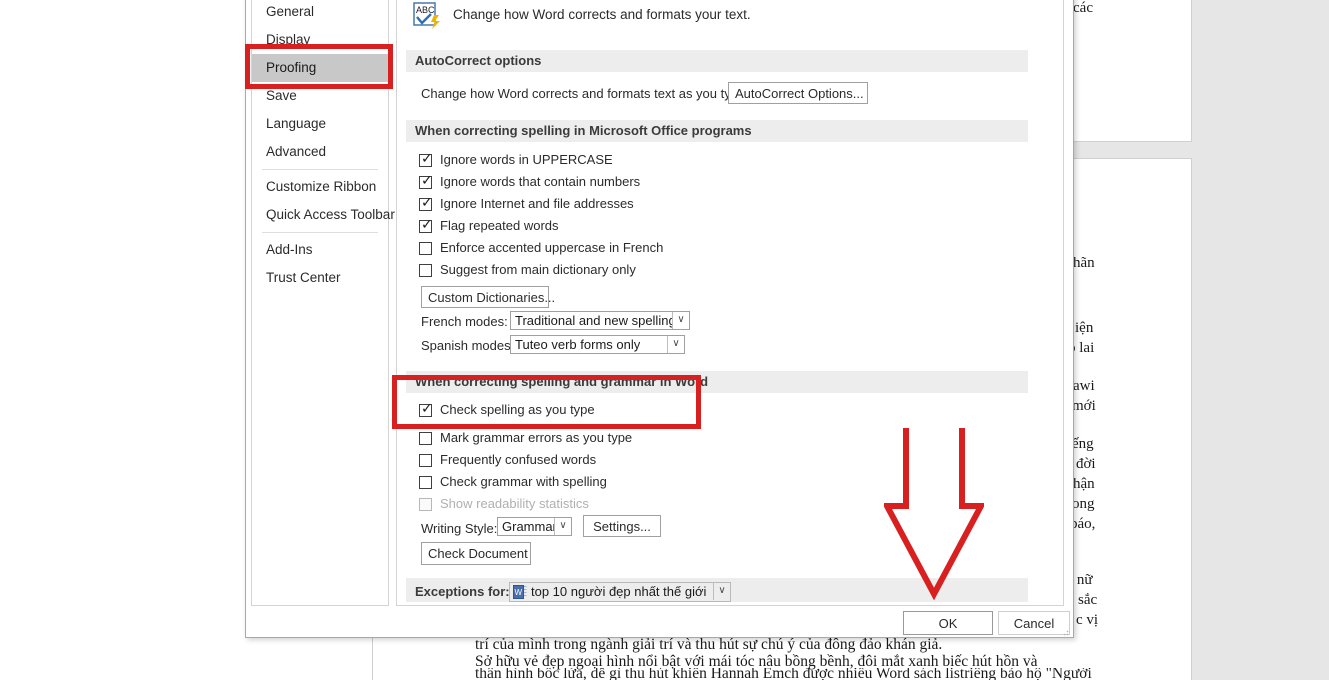 The width and height of the screenshot is (1329, 680). What do you see at coordinates (296, 151) in the screenshot?
I see `sidebar-item-label: Advanced` at bounding box center [296, 151].